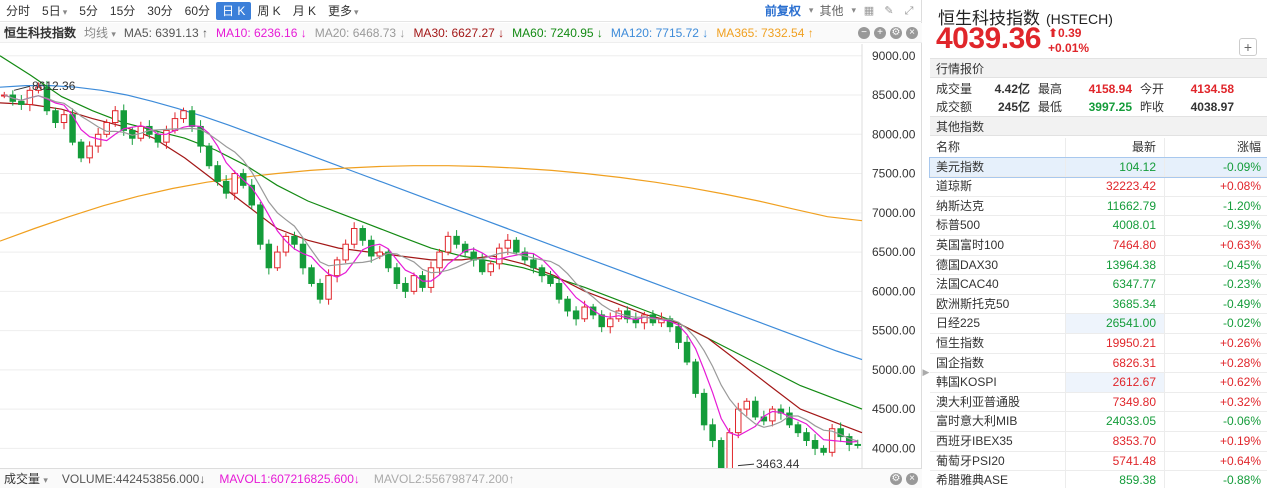  I want to click on index-name: 希腊雅典ASE, so click(998, 479).